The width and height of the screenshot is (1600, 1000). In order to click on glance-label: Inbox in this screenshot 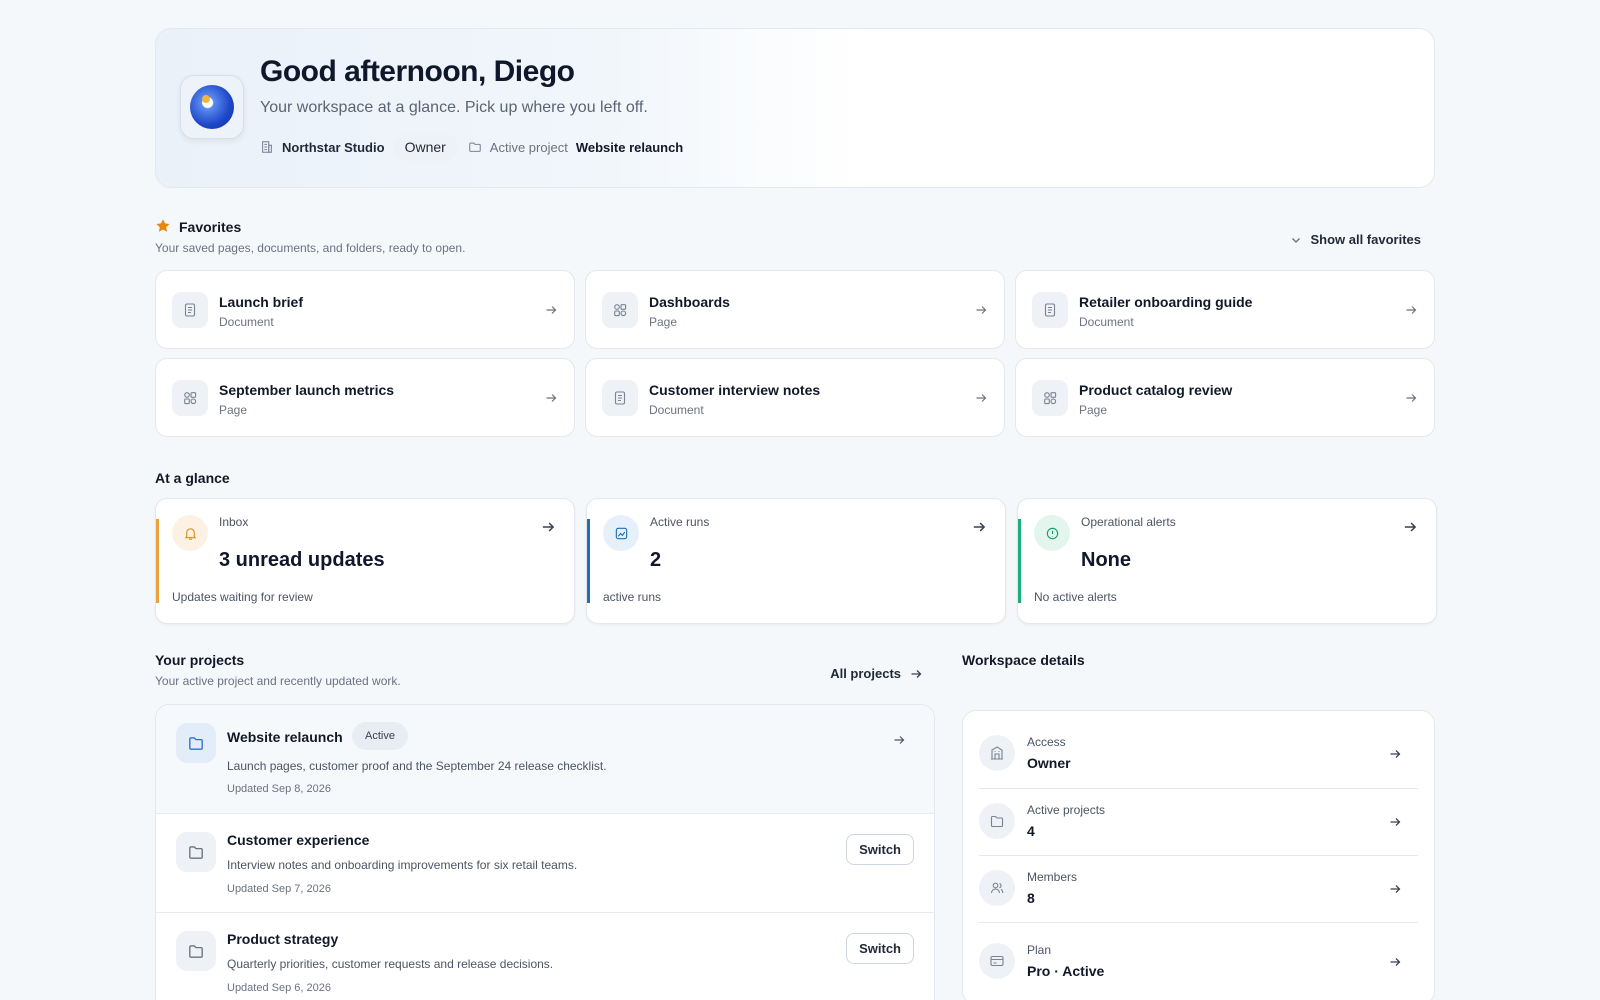, I will do `click(234, 522)`.